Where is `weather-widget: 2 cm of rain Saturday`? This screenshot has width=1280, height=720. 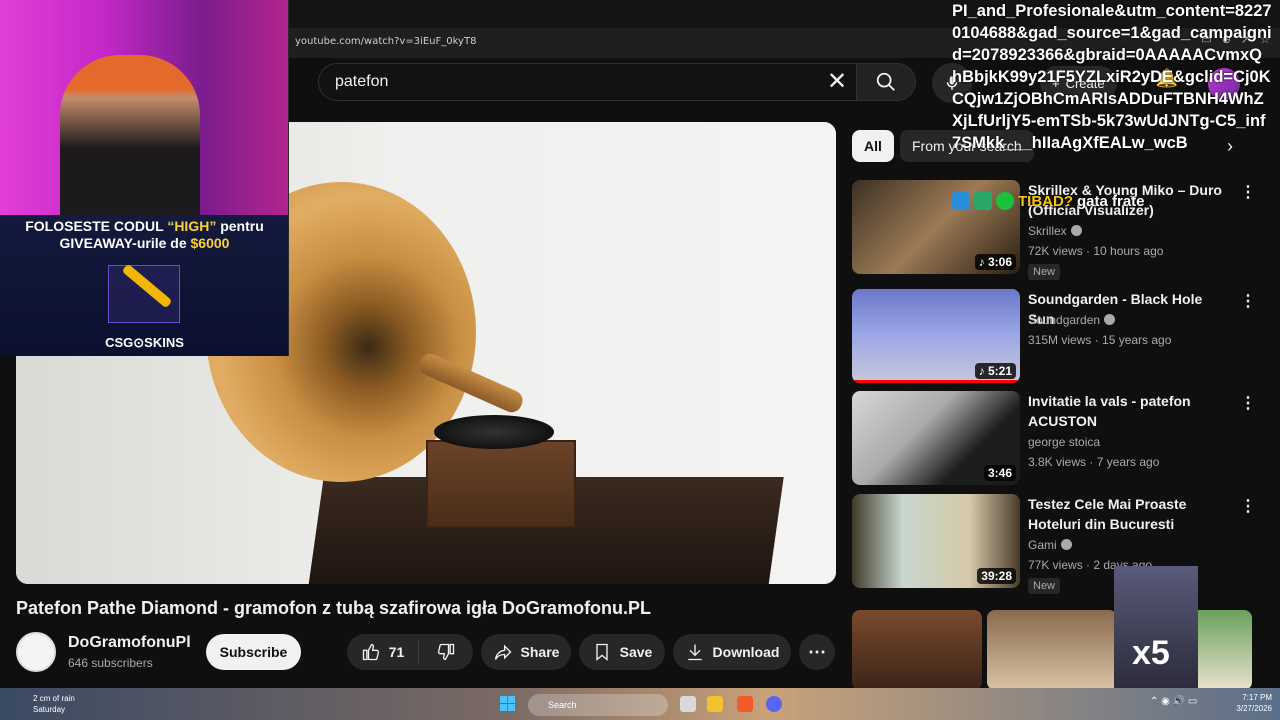 weather-widget: 2 cm of rain Saturday is located at coordinates (54, 704).